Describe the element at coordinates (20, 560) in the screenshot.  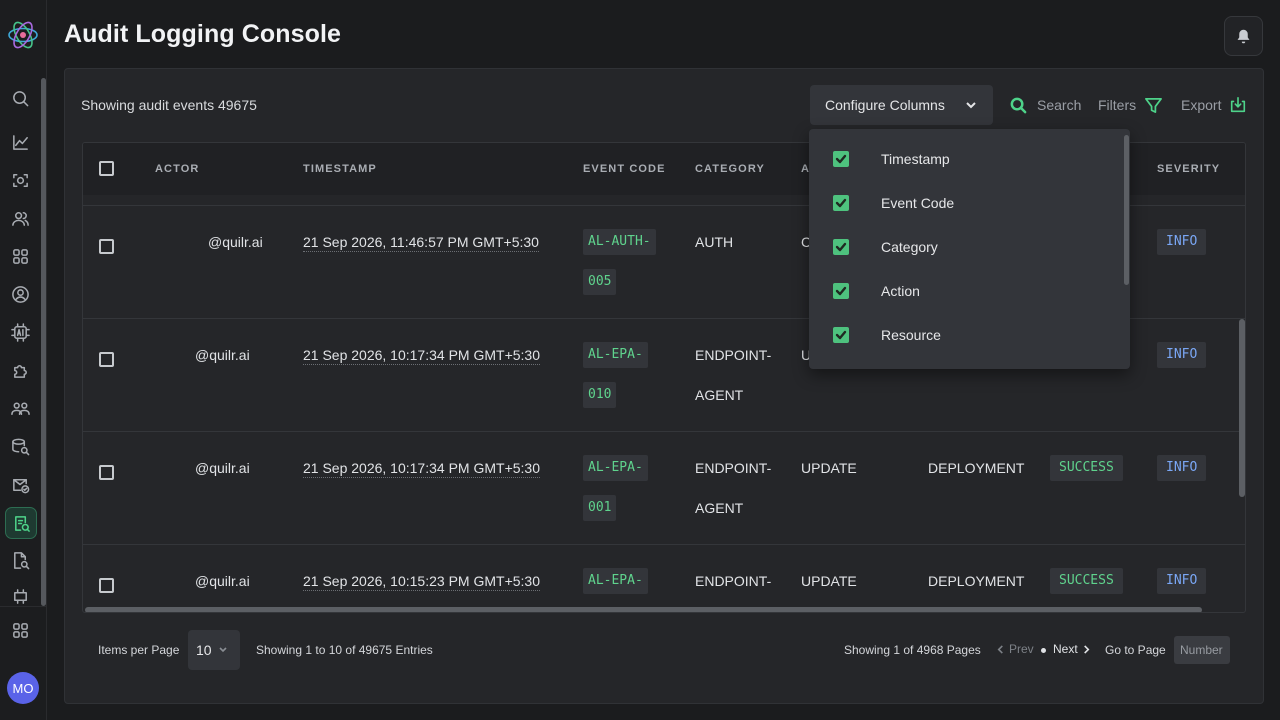
I see `document-search-icon` at that location.